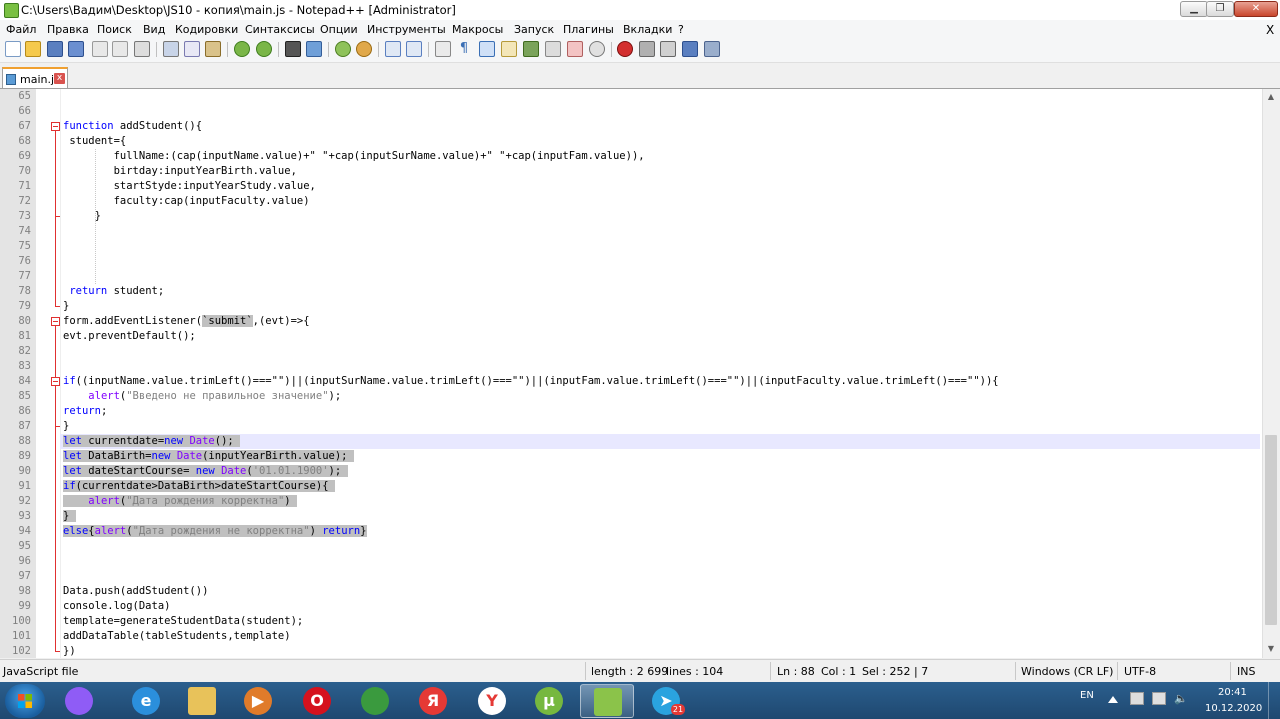  I want to click on menu-view: Вид, so click(154, 29).